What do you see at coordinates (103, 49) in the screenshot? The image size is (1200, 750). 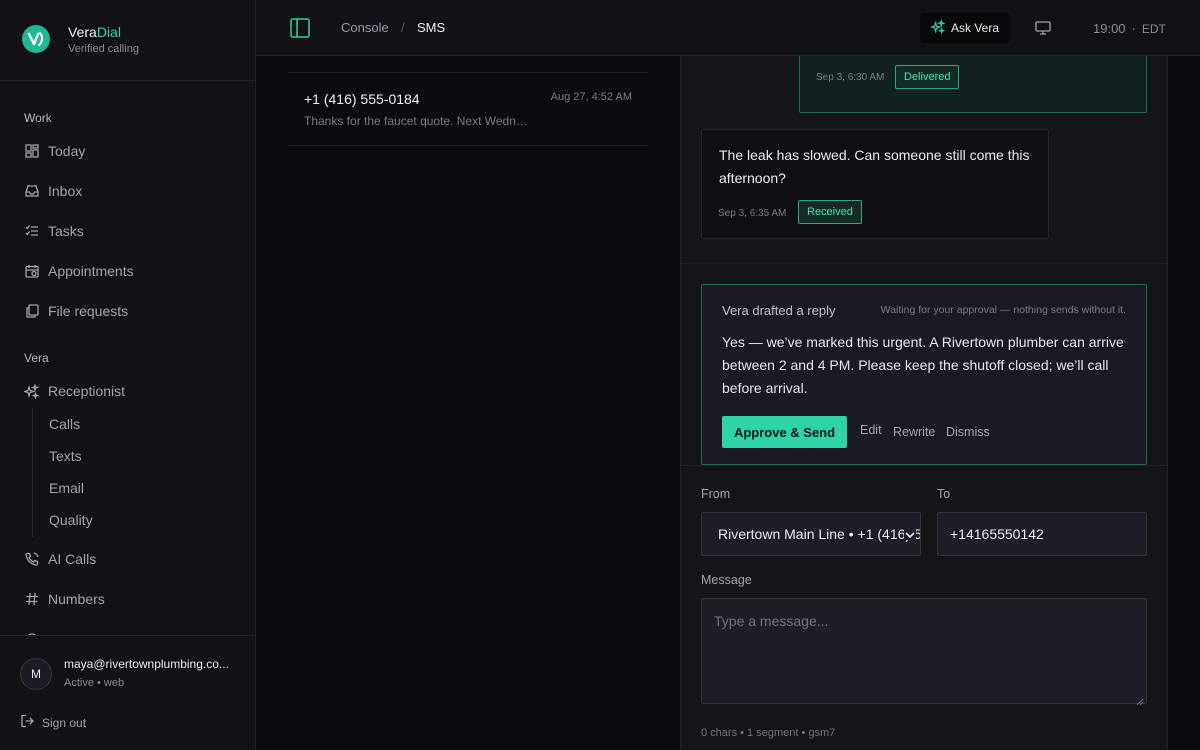 I see `brand-tagline: Verified calling` at bounding box center [103, 49].